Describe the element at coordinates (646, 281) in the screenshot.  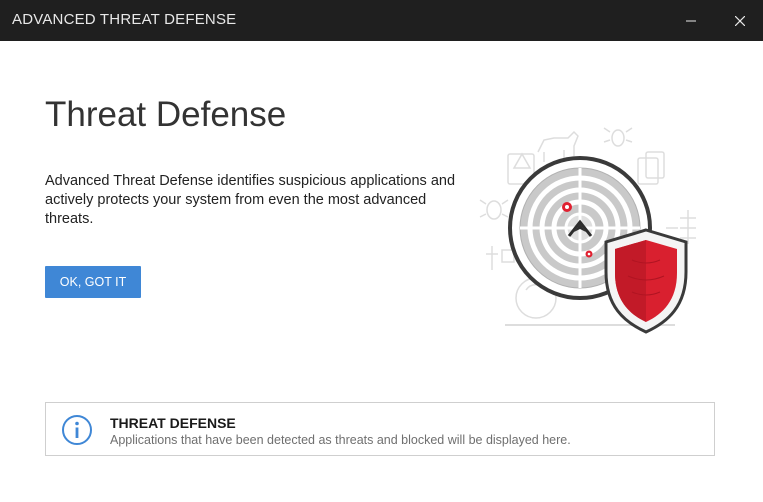
I see `shield-icon` at that location.